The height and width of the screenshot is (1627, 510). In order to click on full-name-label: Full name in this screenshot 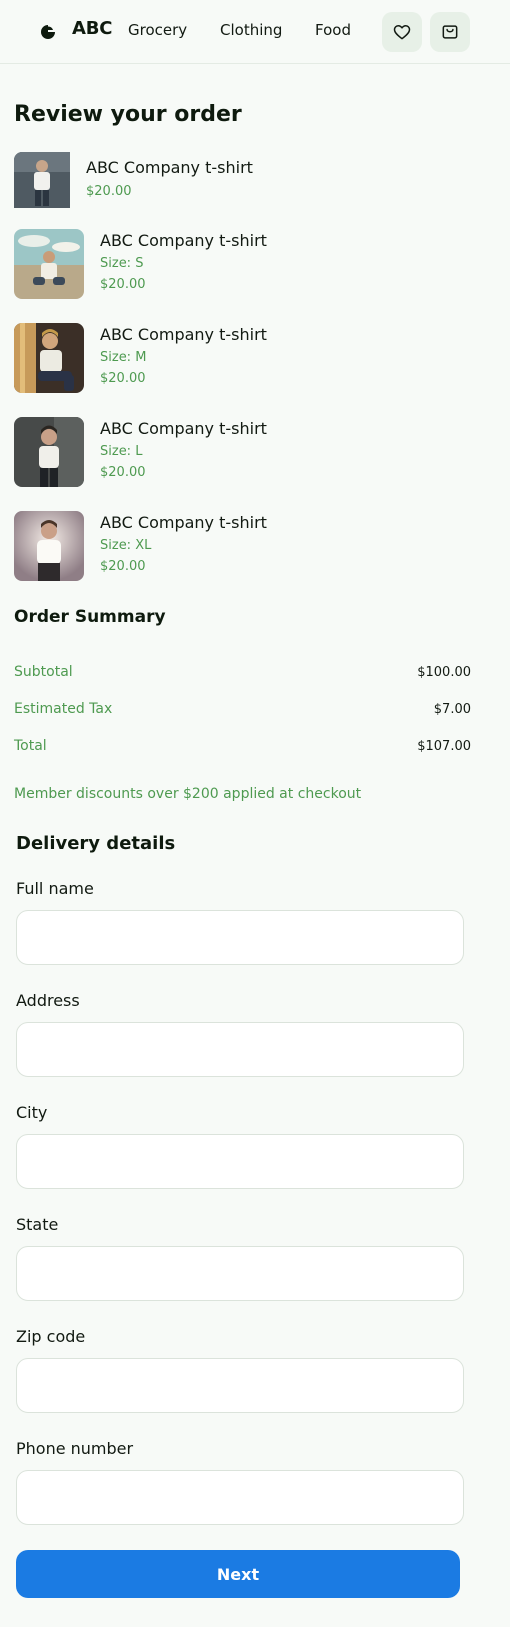, I will do `click(55, 888)`.